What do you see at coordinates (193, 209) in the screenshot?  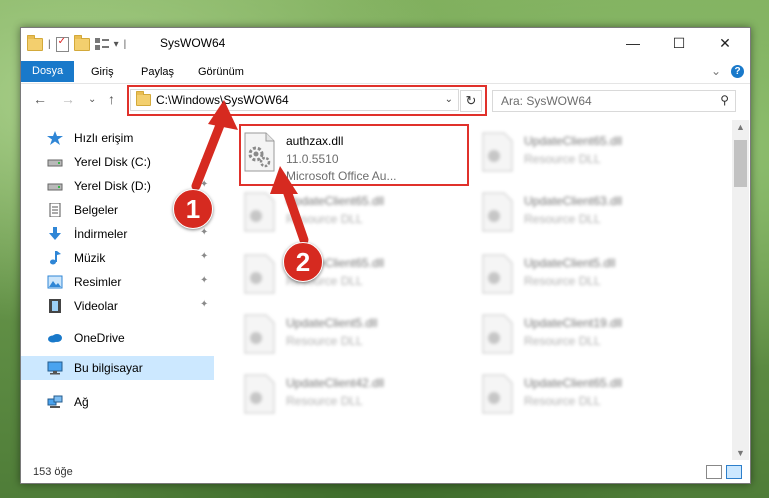 I see `callout-1: 1` at bounding box center [193, 209].